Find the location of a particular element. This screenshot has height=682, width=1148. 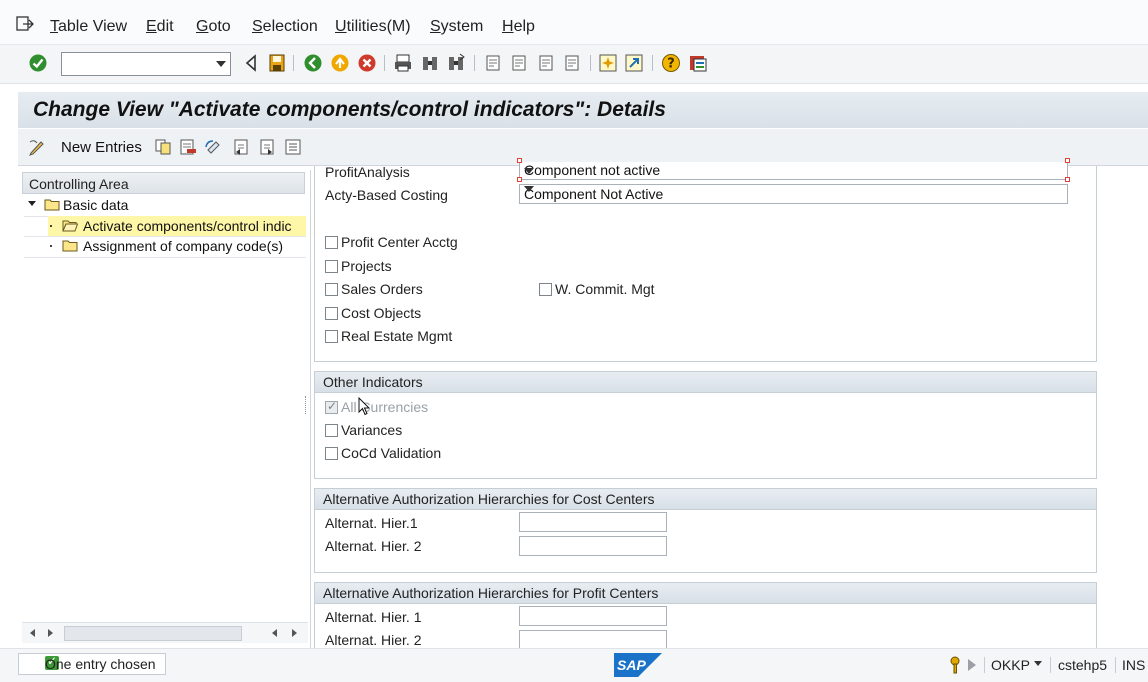

back-icon is located at coordinates (313, 63).